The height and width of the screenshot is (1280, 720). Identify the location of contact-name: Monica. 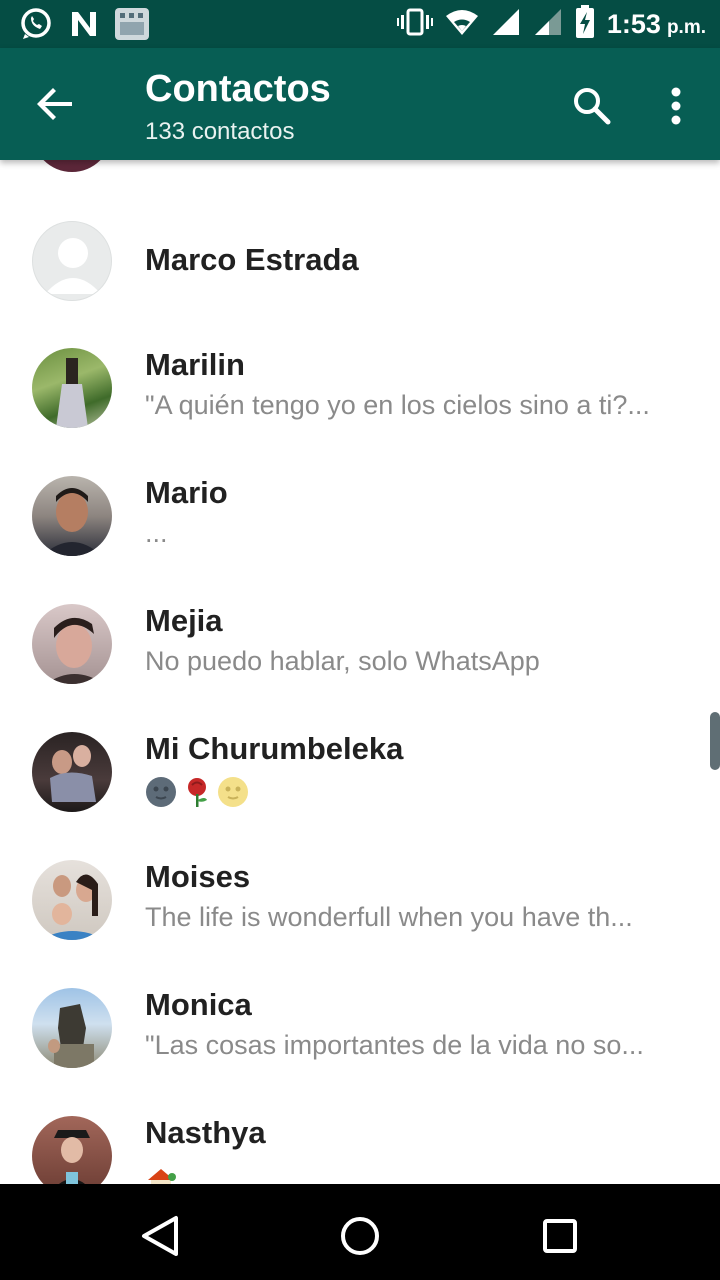
(198, 1004).